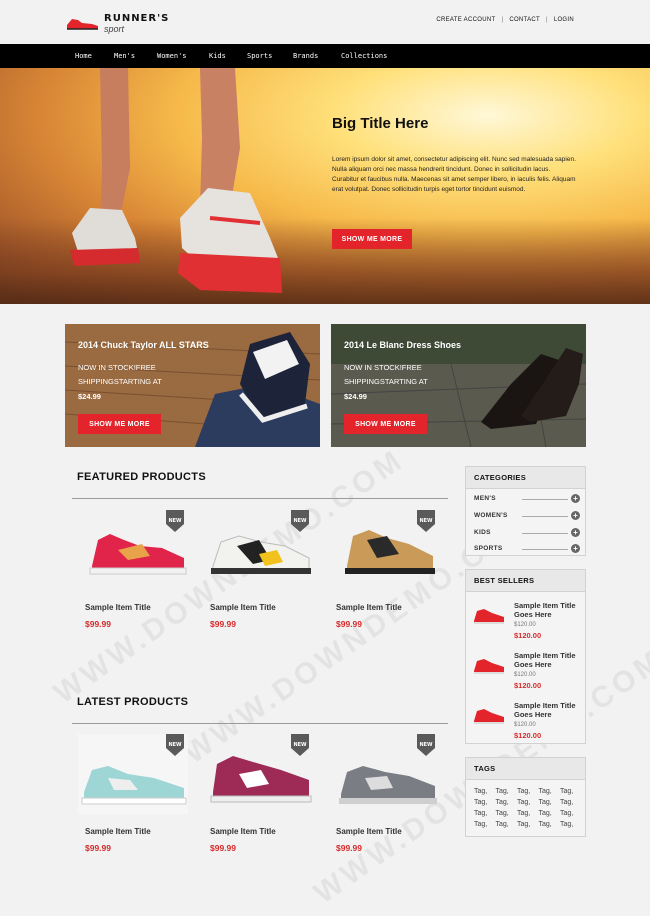 The width and height of the screenshot is (650, 916). I want to click on nav-collections: Collections, so click(371, 56).